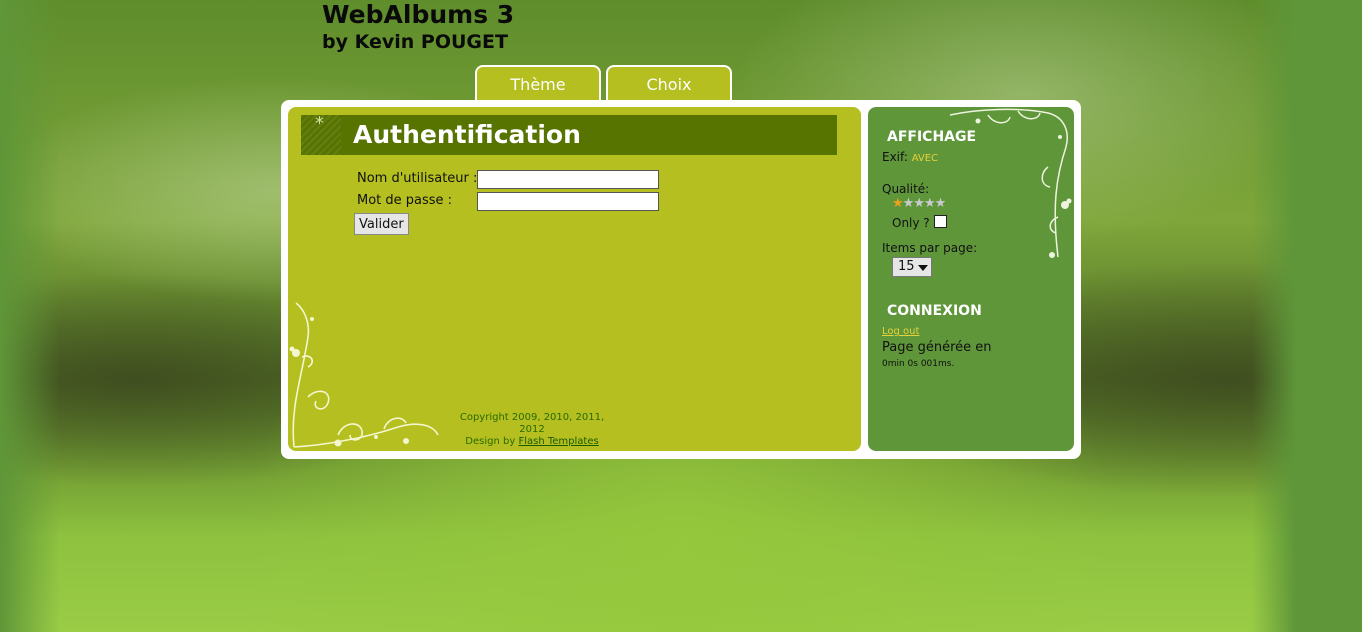 This screenshot has width=1362, height=632. What do you see at coordinates (319, 123) in the screenshot?
I see `asterisk-icon: *` at bounding box center [319, 123].